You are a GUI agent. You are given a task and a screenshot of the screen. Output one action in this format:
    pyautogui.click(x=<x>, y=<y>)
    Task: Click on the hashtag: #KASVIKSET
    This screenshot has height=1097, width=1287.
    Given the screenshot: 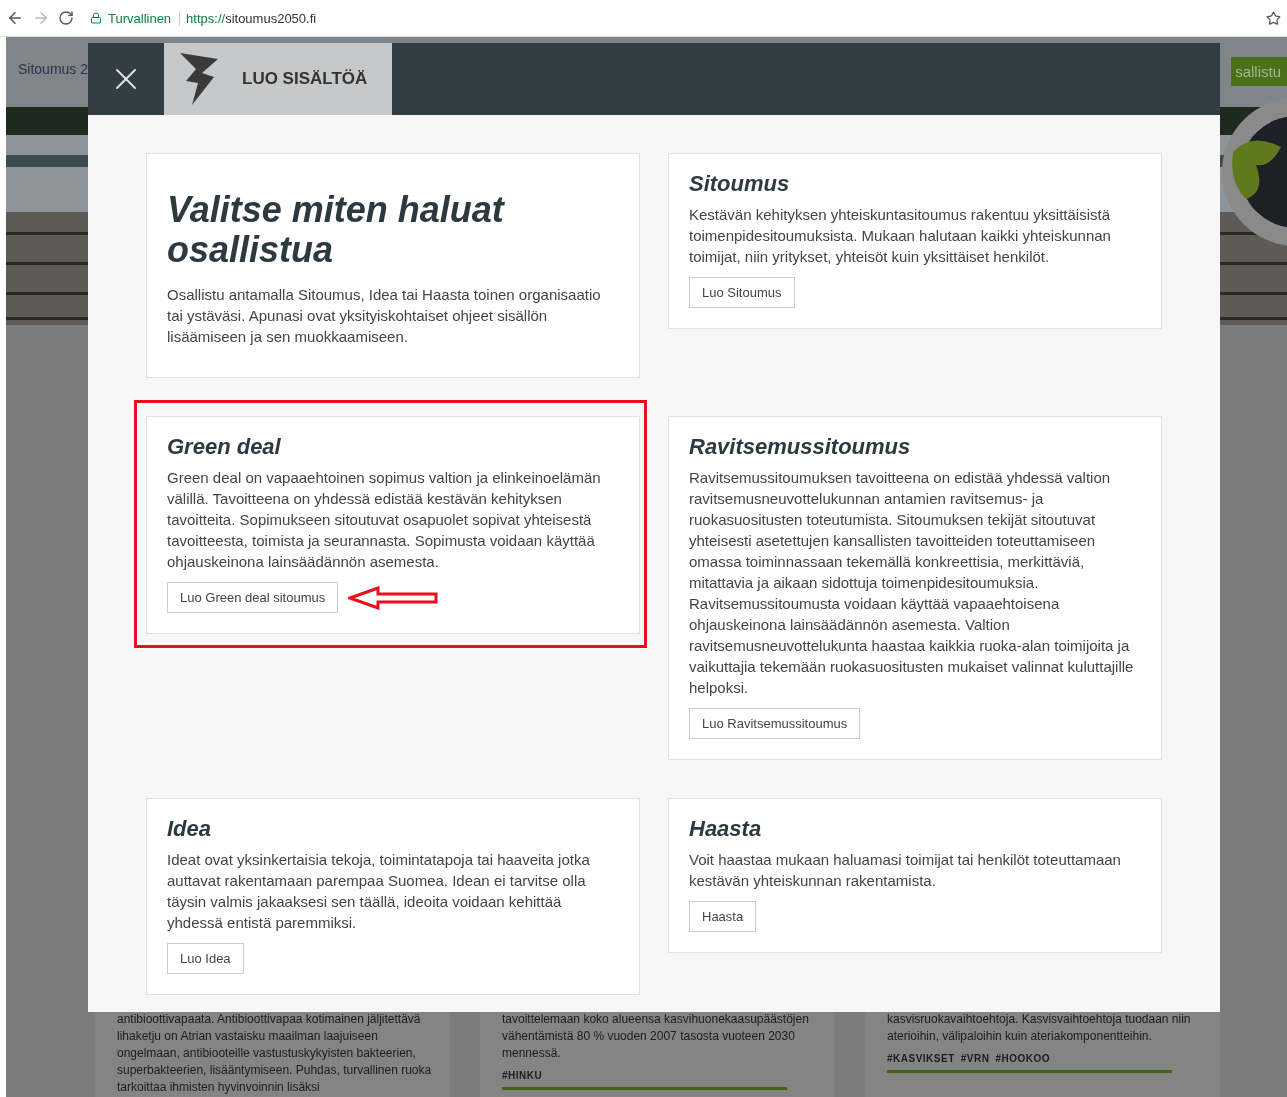 What is the action you would take?
    pyautogui.click(x=921, y=1058)
    